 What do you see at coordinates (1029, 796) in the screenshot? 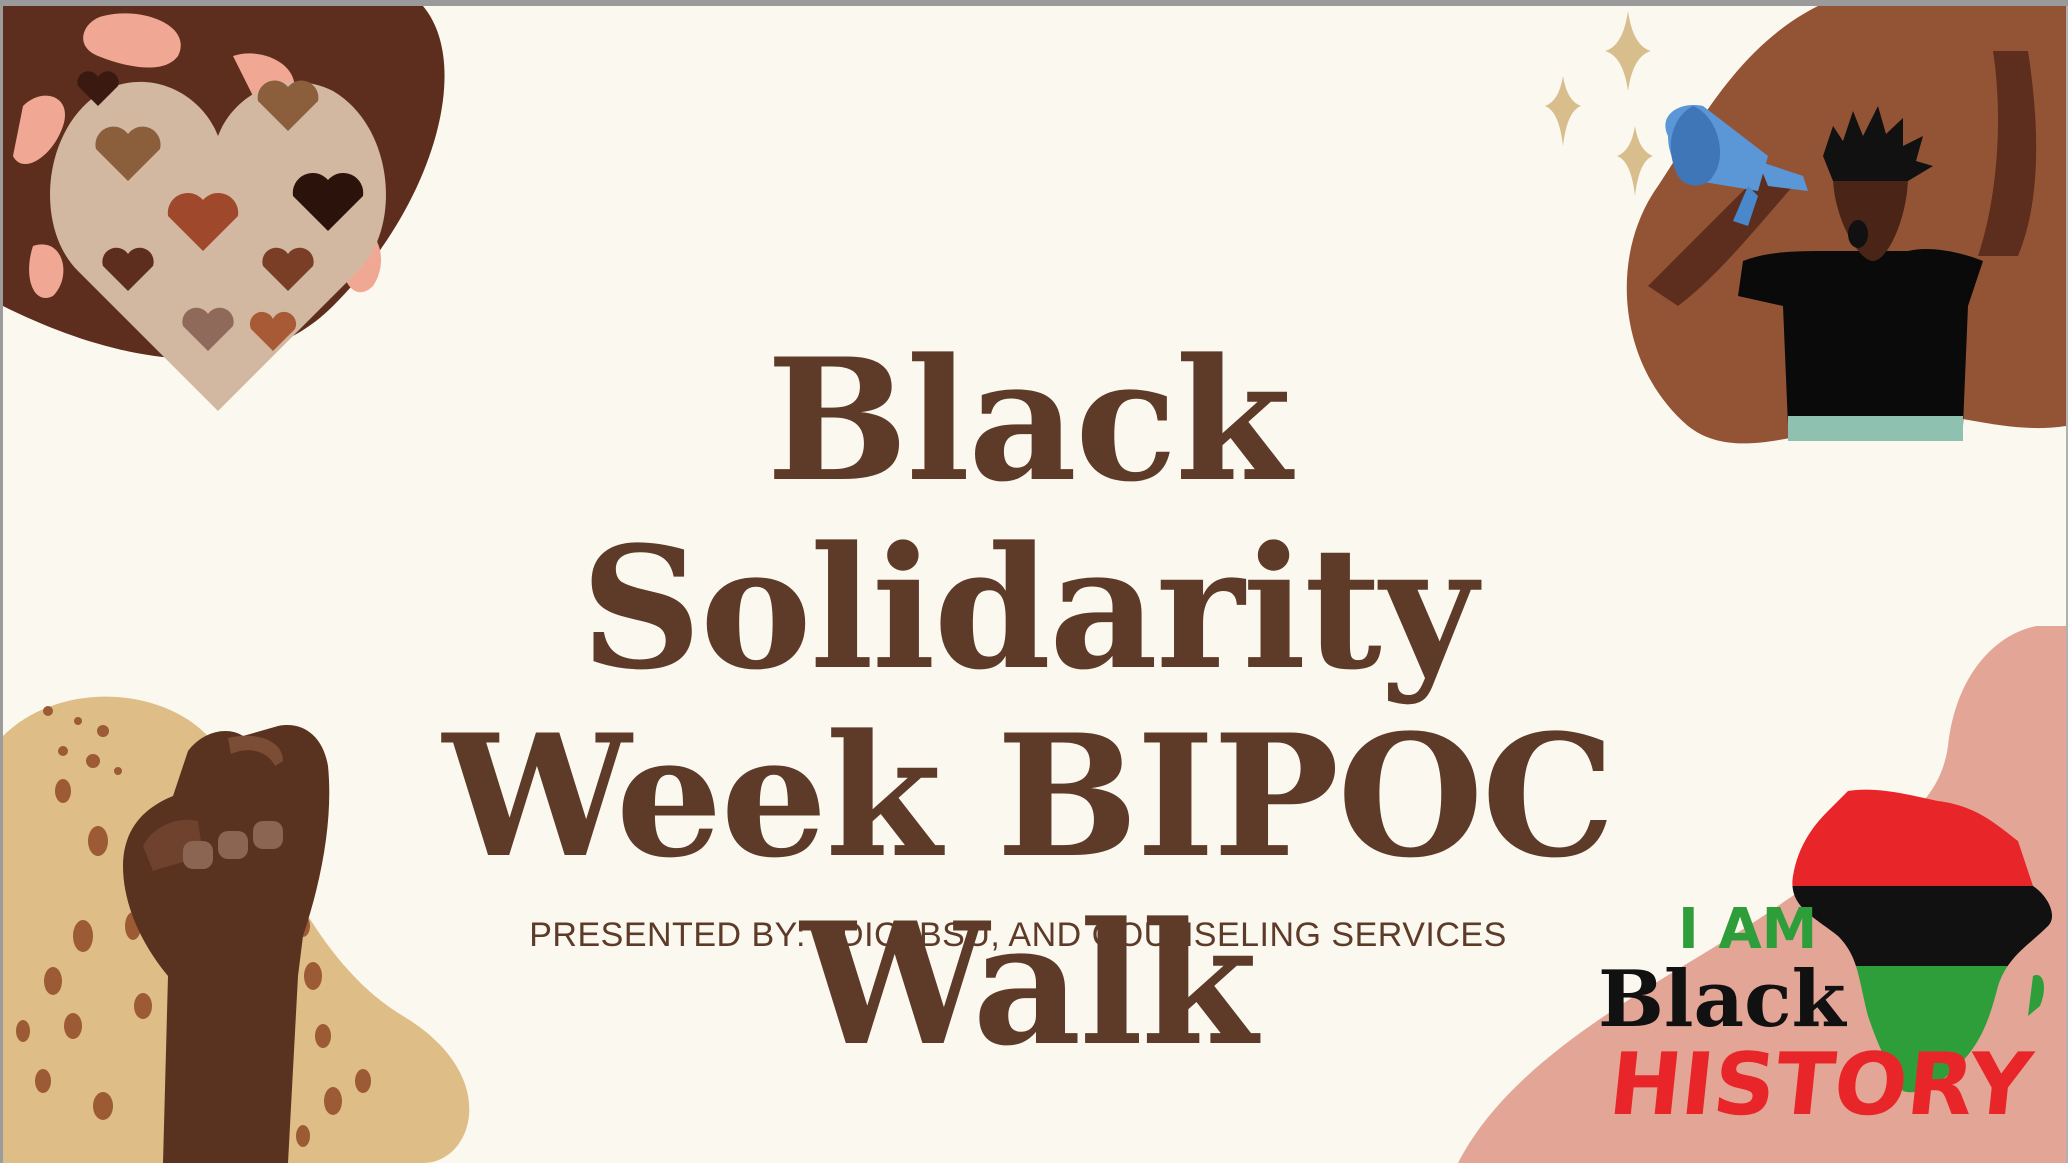
I see `title-line-2: Week BIPOC` at bounding box center [1029, 796].